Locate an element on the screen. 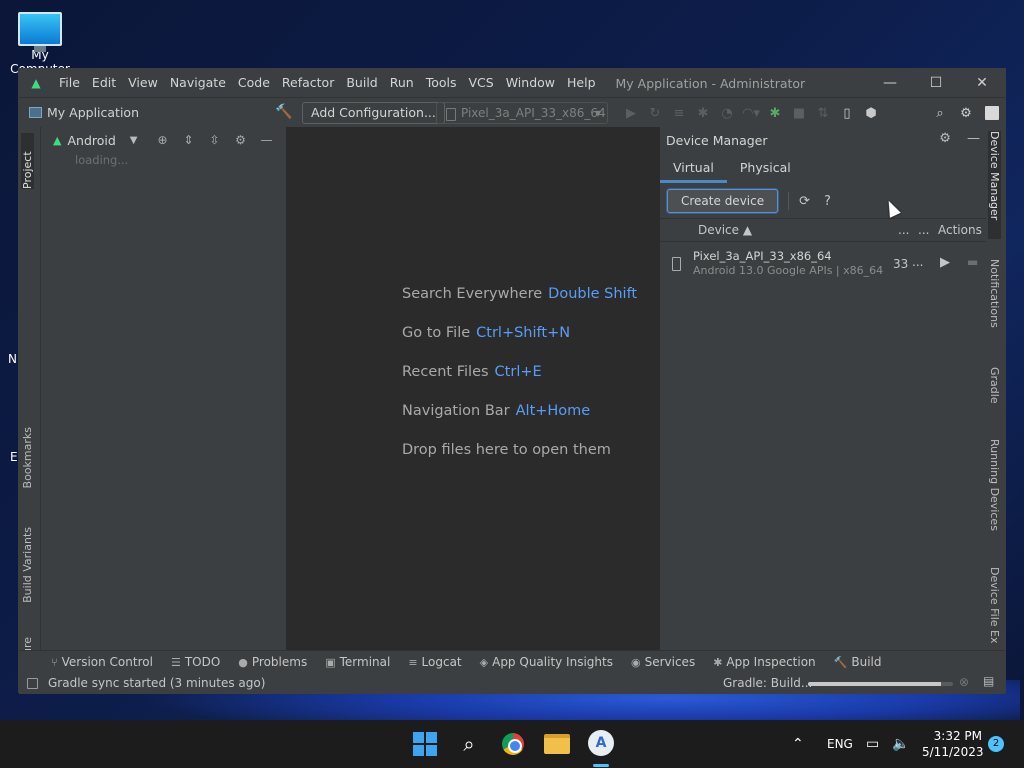  tool-tab-running-devices: Running Devices is located at coordinates (994, 485).